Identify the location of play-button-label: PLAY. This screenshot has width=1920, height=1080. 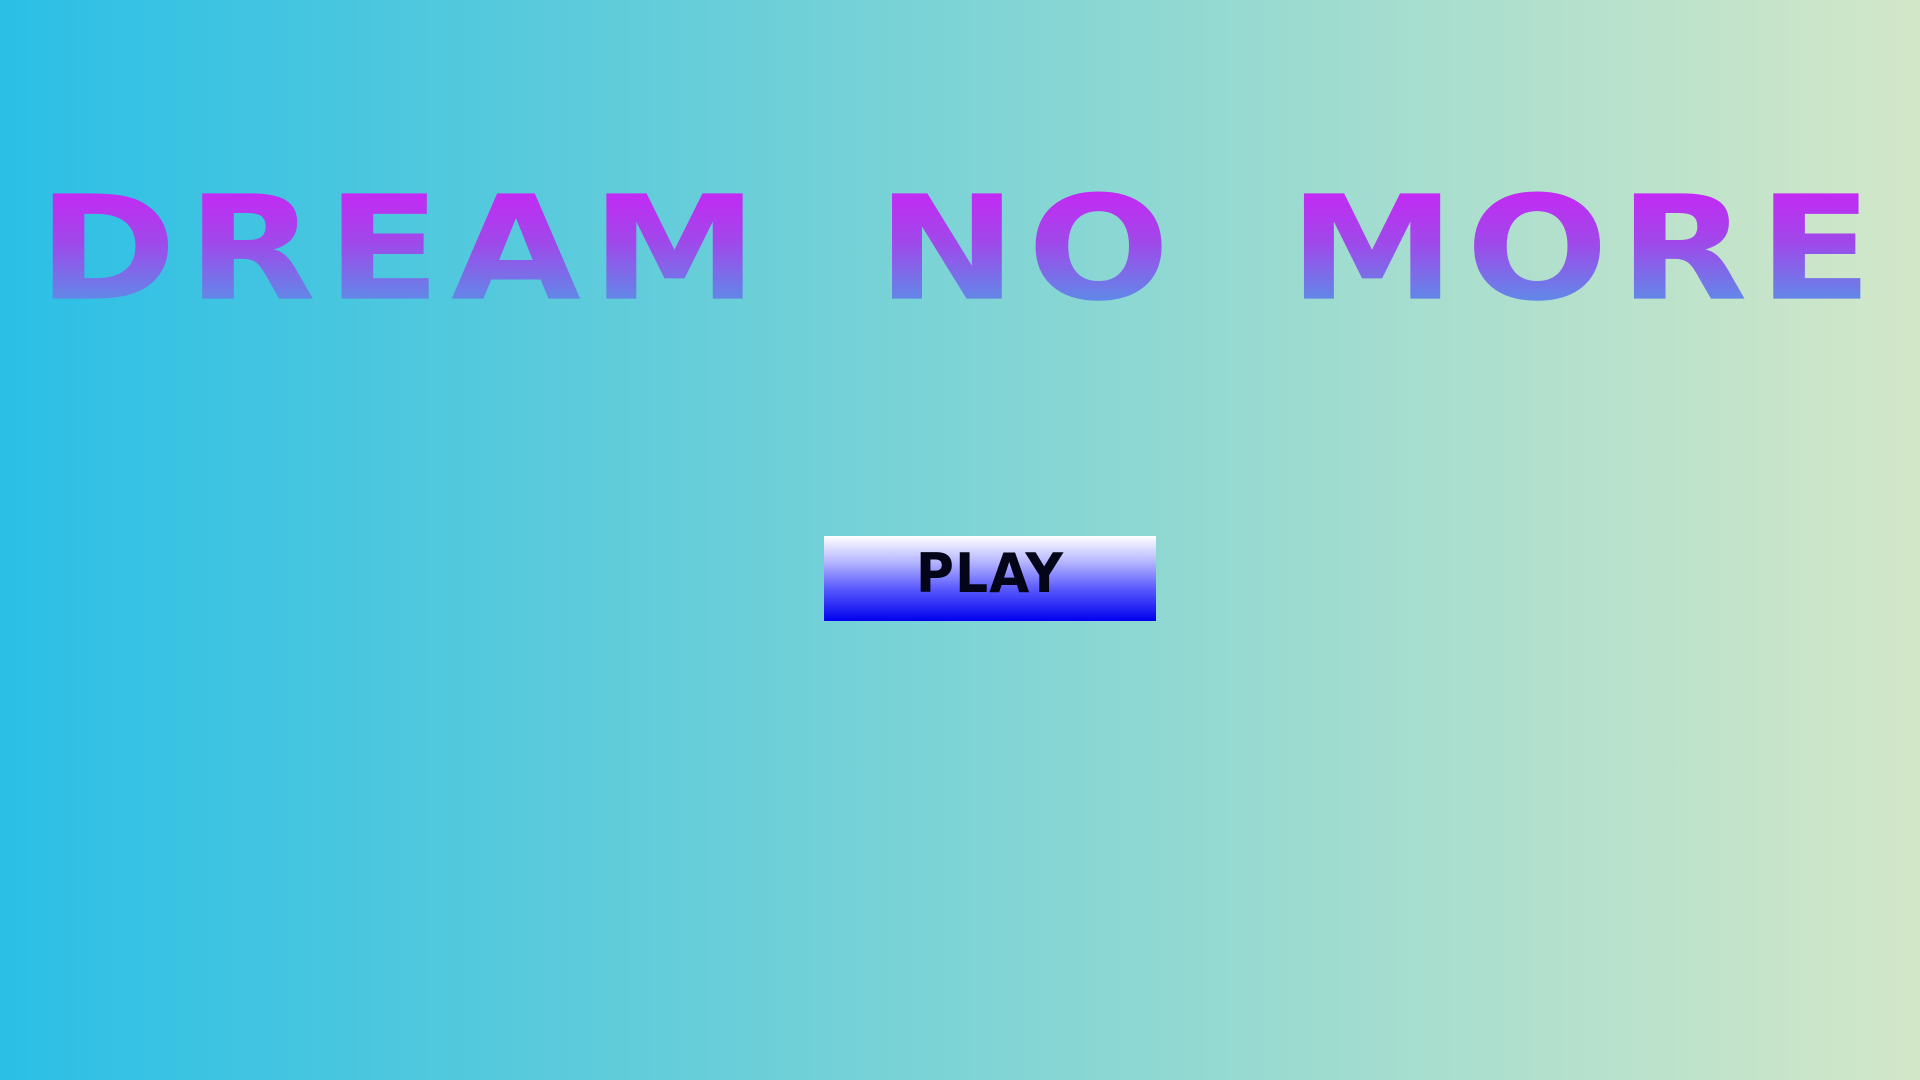
(990, 573).